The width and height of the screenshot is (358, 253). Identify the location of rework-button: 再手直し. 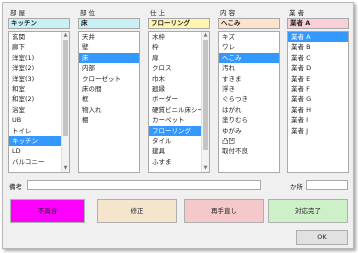
(224, 211).